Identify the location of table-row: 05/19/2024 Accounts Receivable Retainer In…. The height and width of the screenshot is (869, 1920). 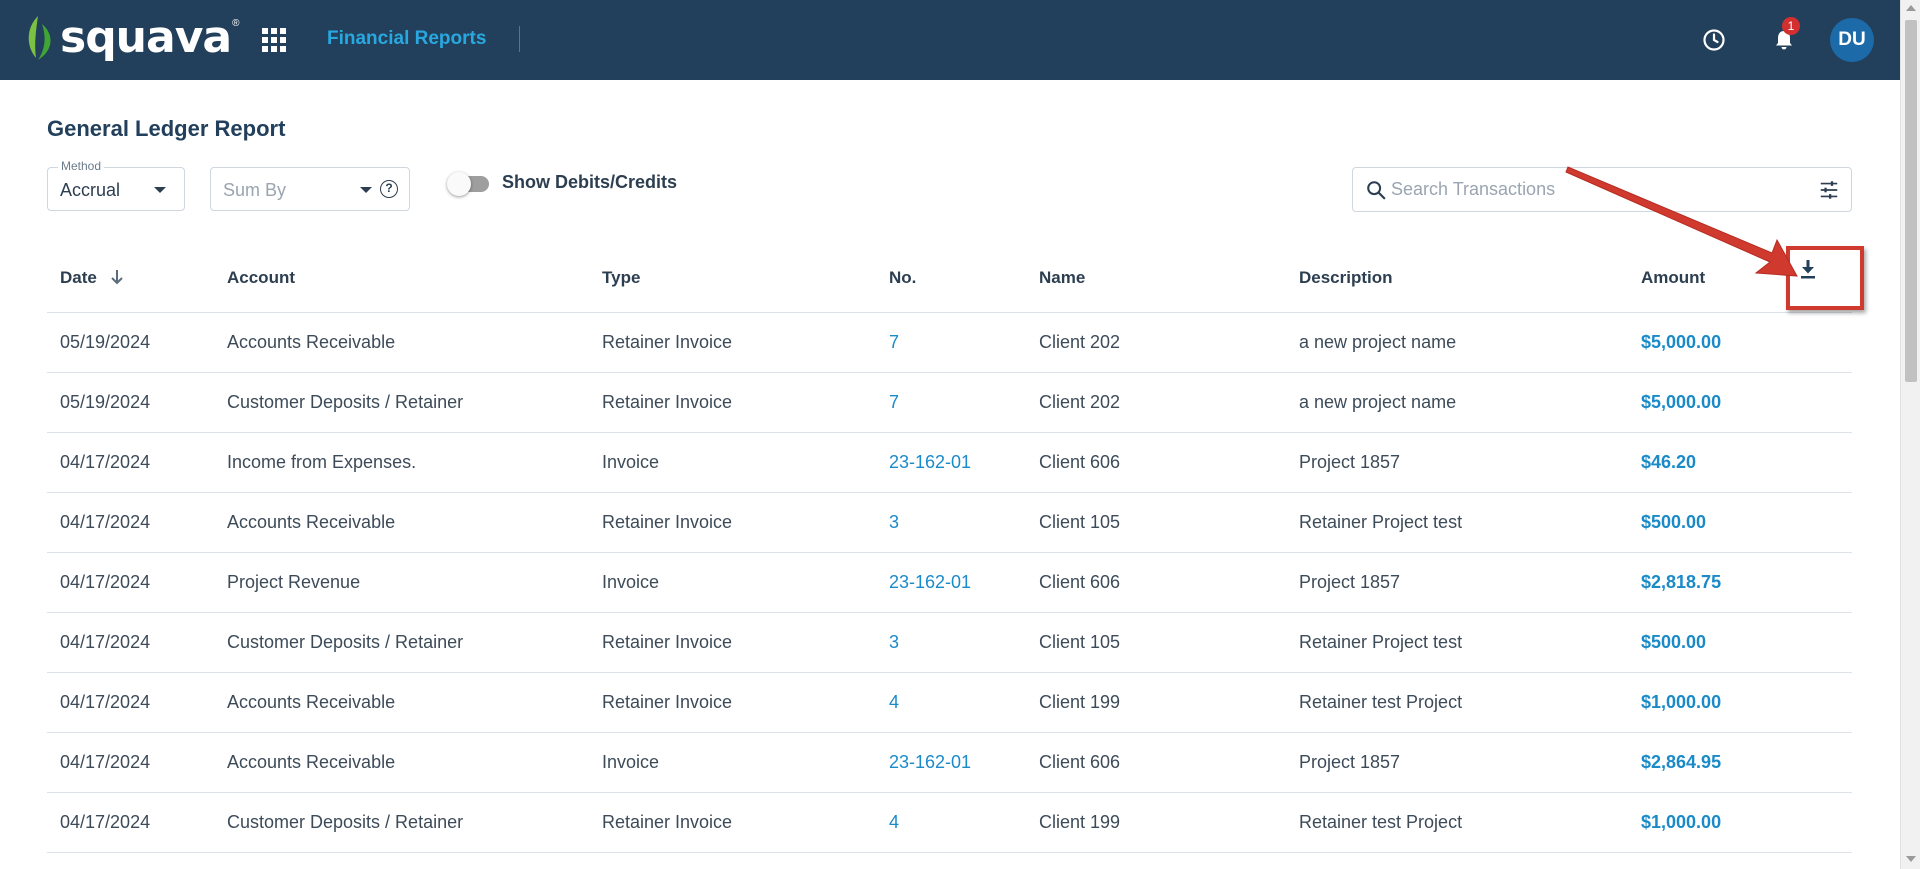
(949, 343).